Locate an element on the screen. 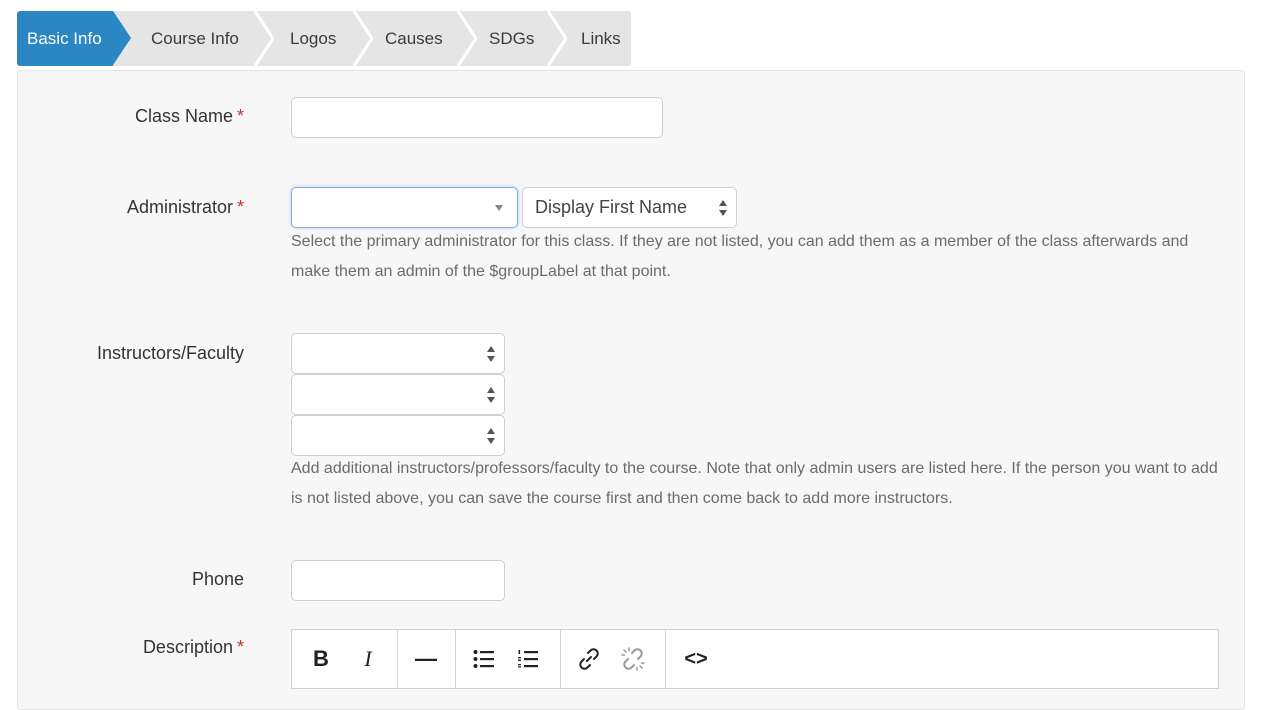  editor-toolbar: B I — <> is located at coordinates (755, 659).